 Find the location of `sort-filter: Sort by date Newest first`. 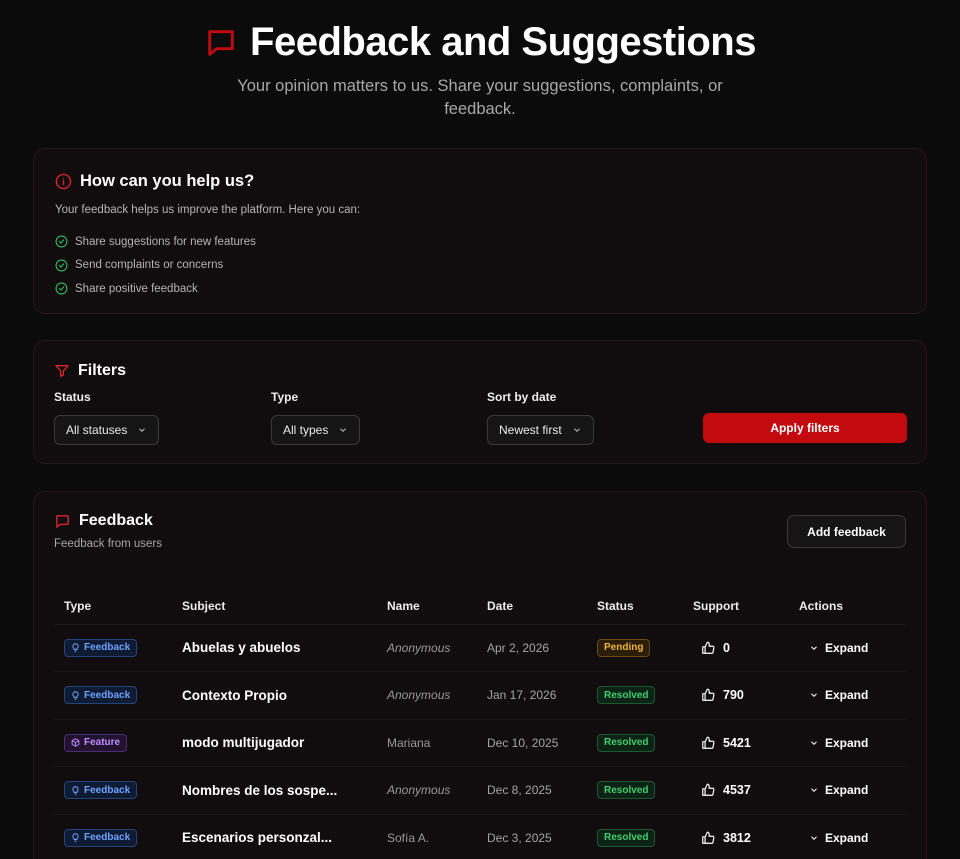

sort-filter: Sort by date Newest first is located at coordinates (540, 417).